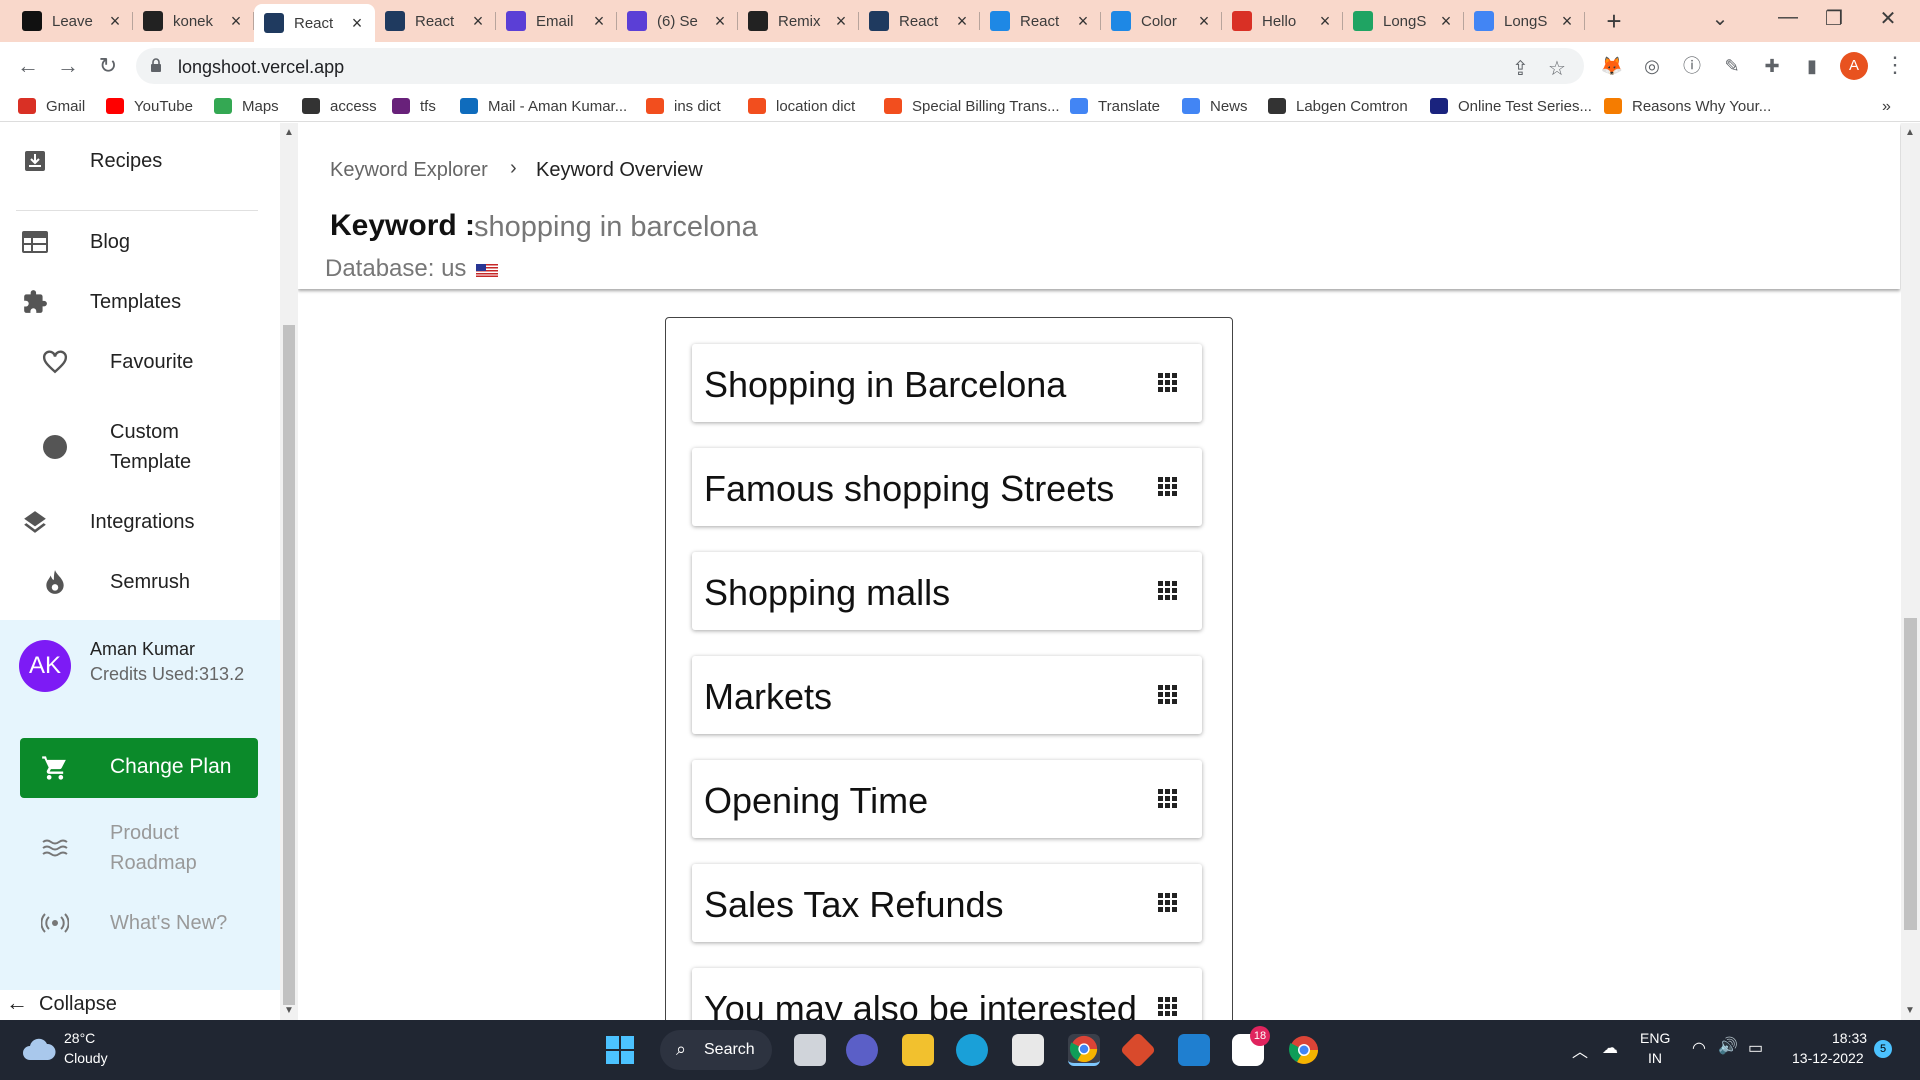  I want to click on onedrive-icon: ☁, so click(1610, 1048).